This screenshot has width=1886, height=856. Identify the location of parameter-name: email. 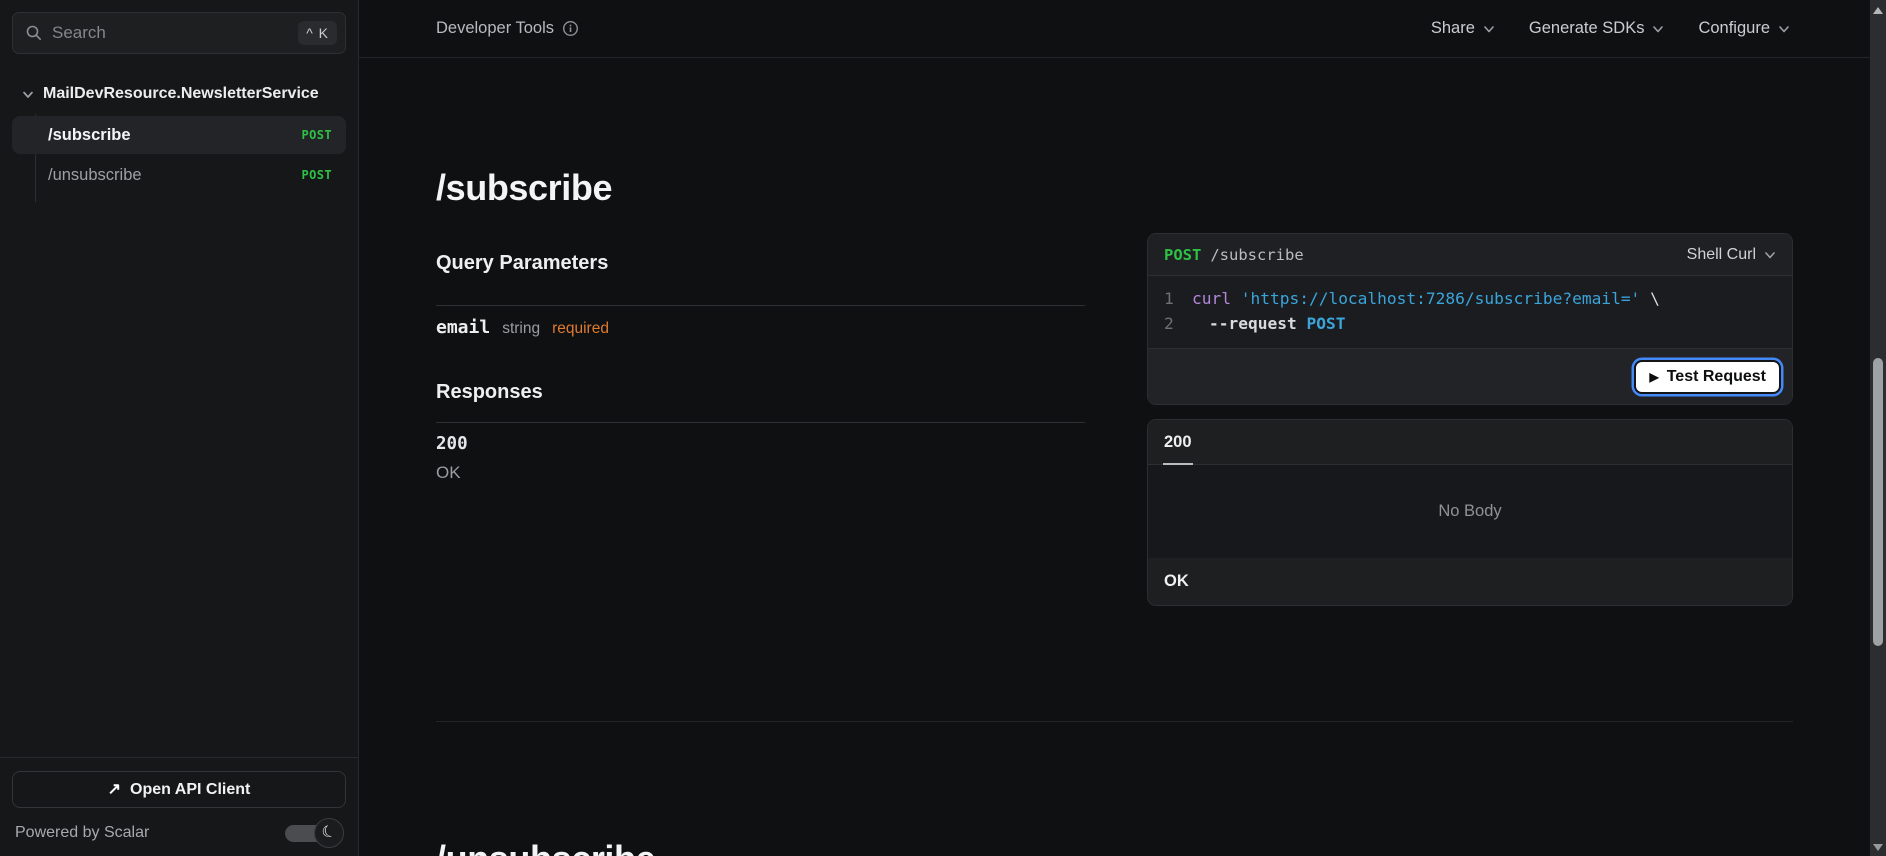
(463, 327).